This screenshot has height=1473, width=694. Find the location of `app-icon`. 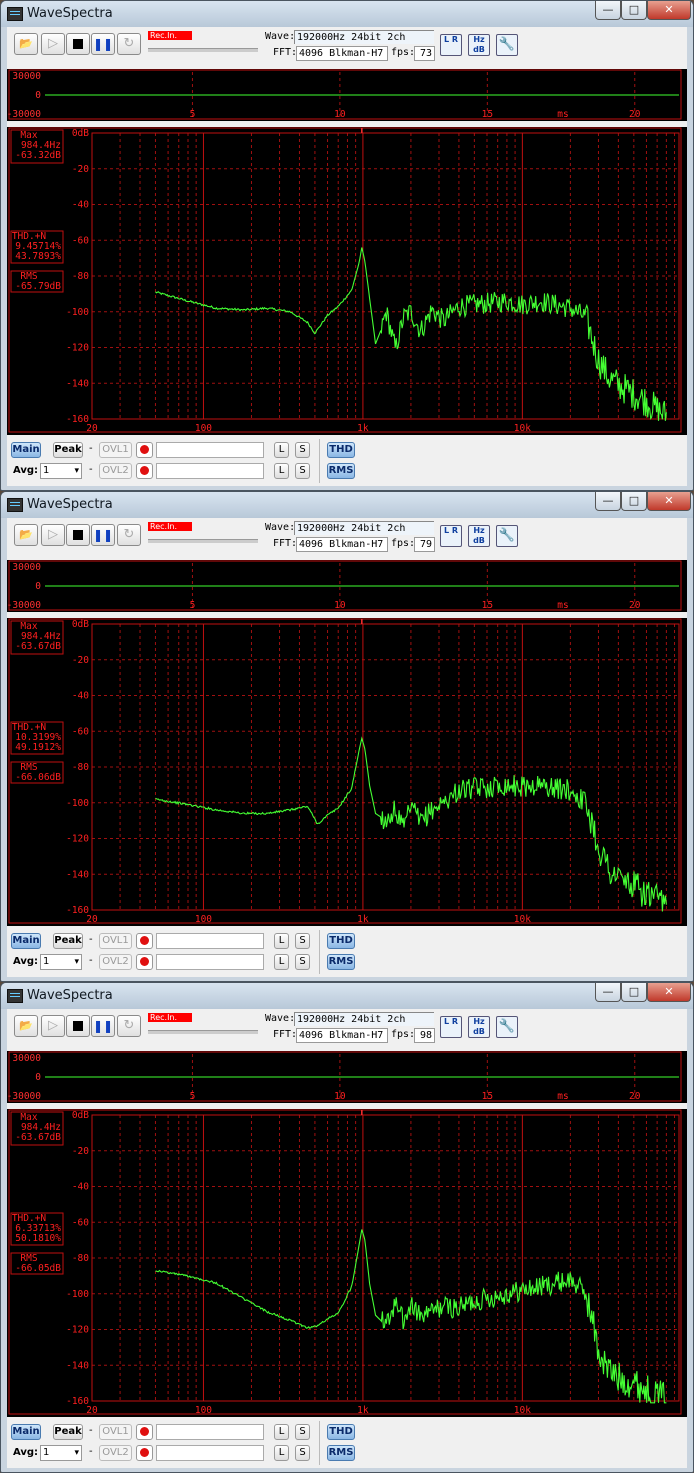

app-icon is located at coordinates (15, 505).